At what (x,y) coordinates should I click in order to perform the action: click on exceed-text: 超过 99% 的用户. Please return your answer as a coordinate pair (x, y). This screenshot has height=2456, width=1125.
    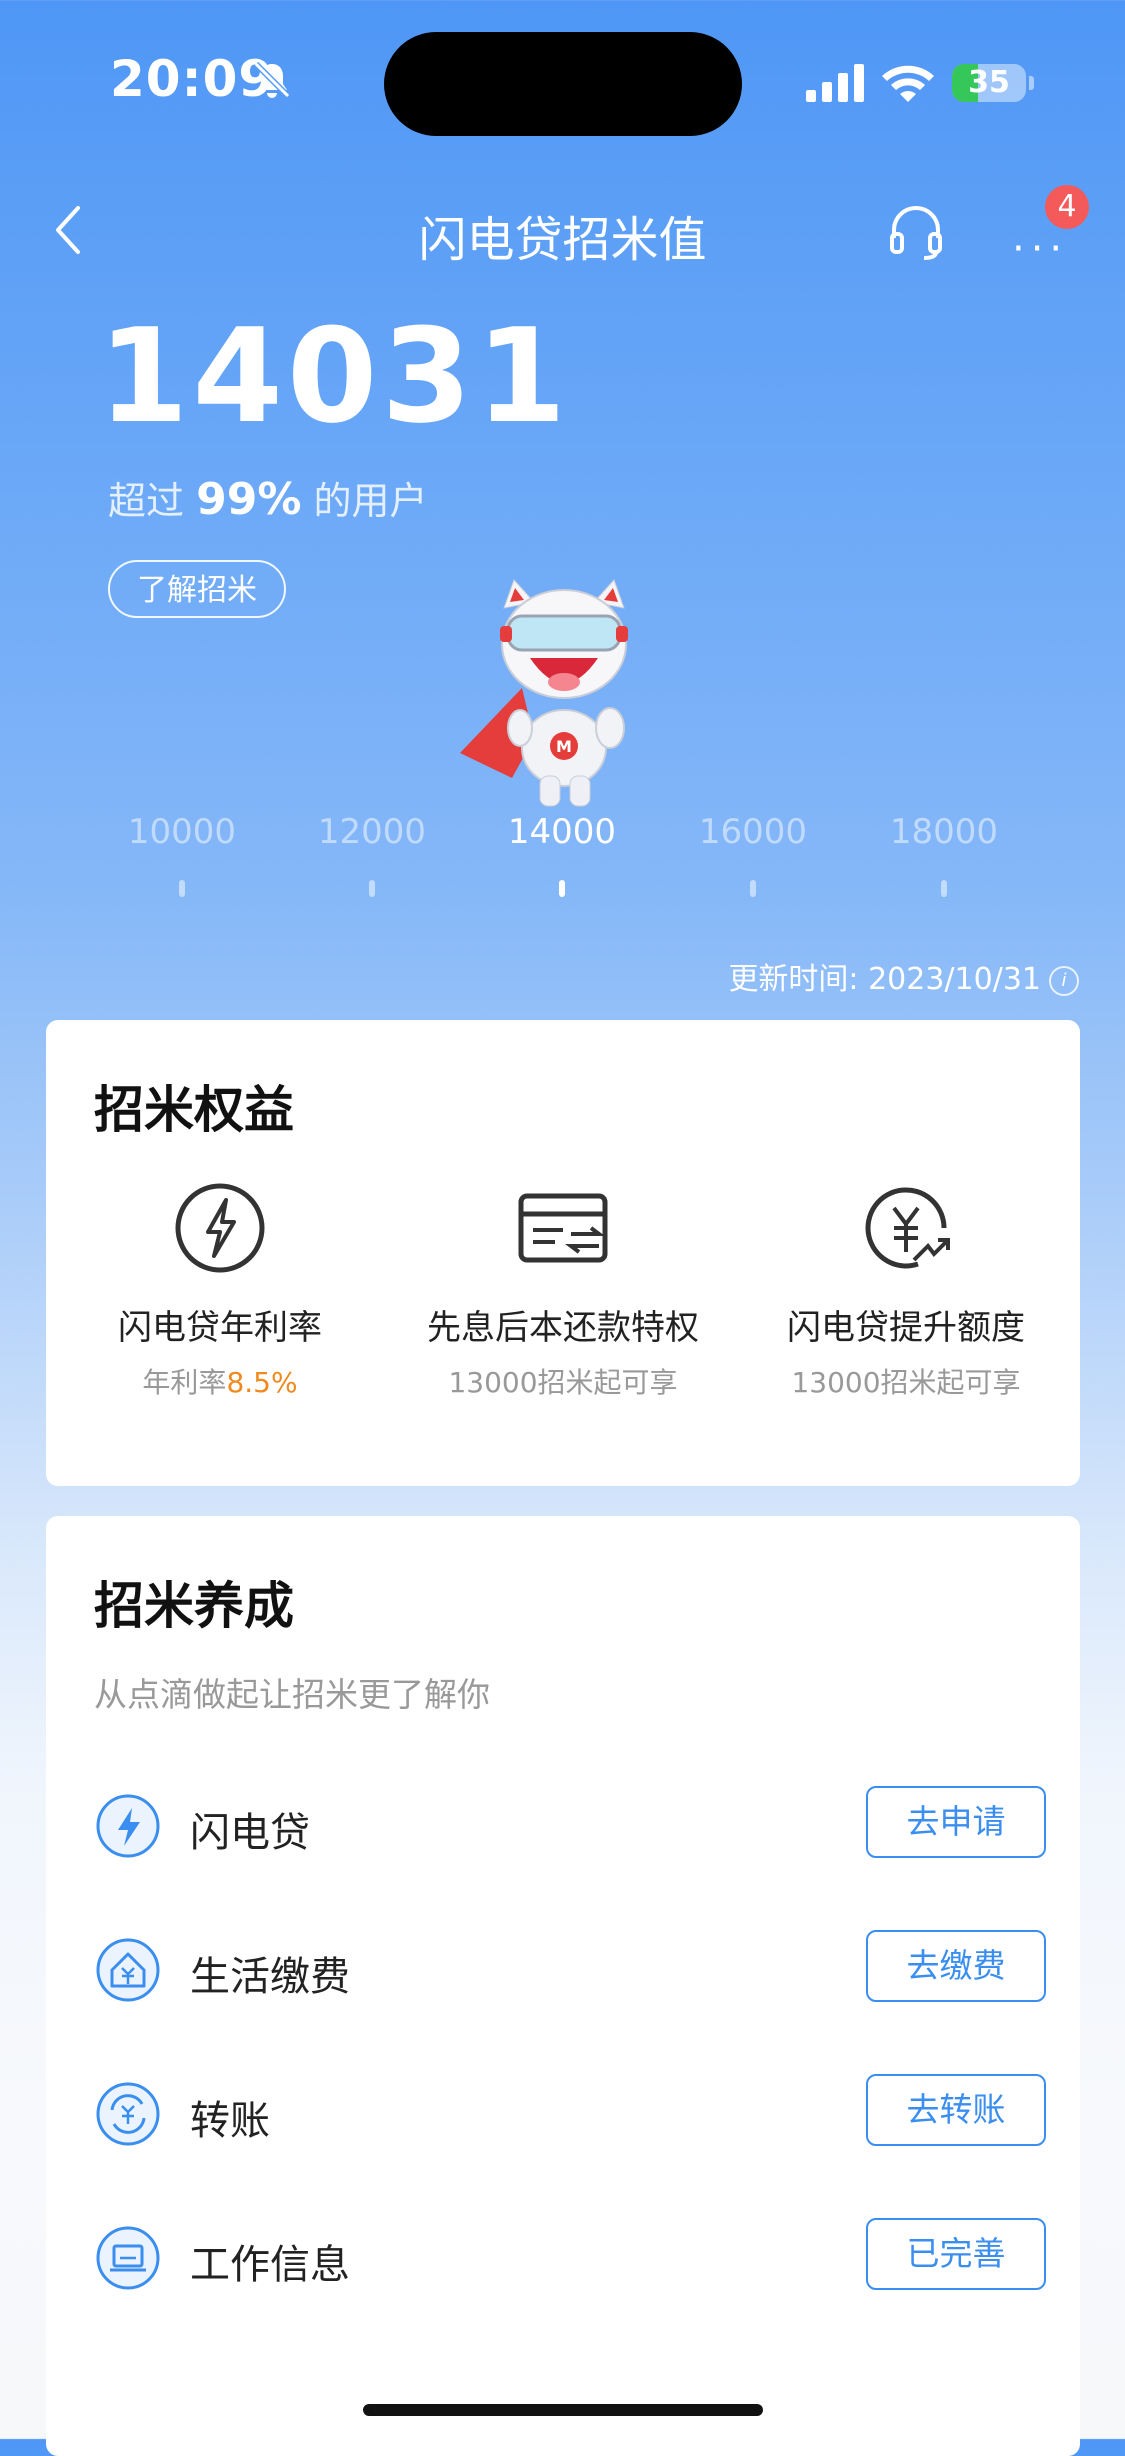
    Looking at the image, I should click on (268, 497).